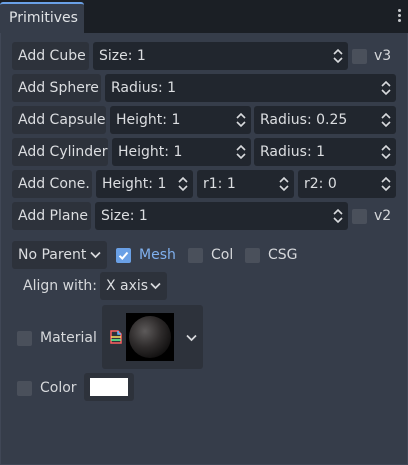 Image resolution: width=408 pixels, height=465 pixels. I want to click on col-checkbox, so click(195, 255).